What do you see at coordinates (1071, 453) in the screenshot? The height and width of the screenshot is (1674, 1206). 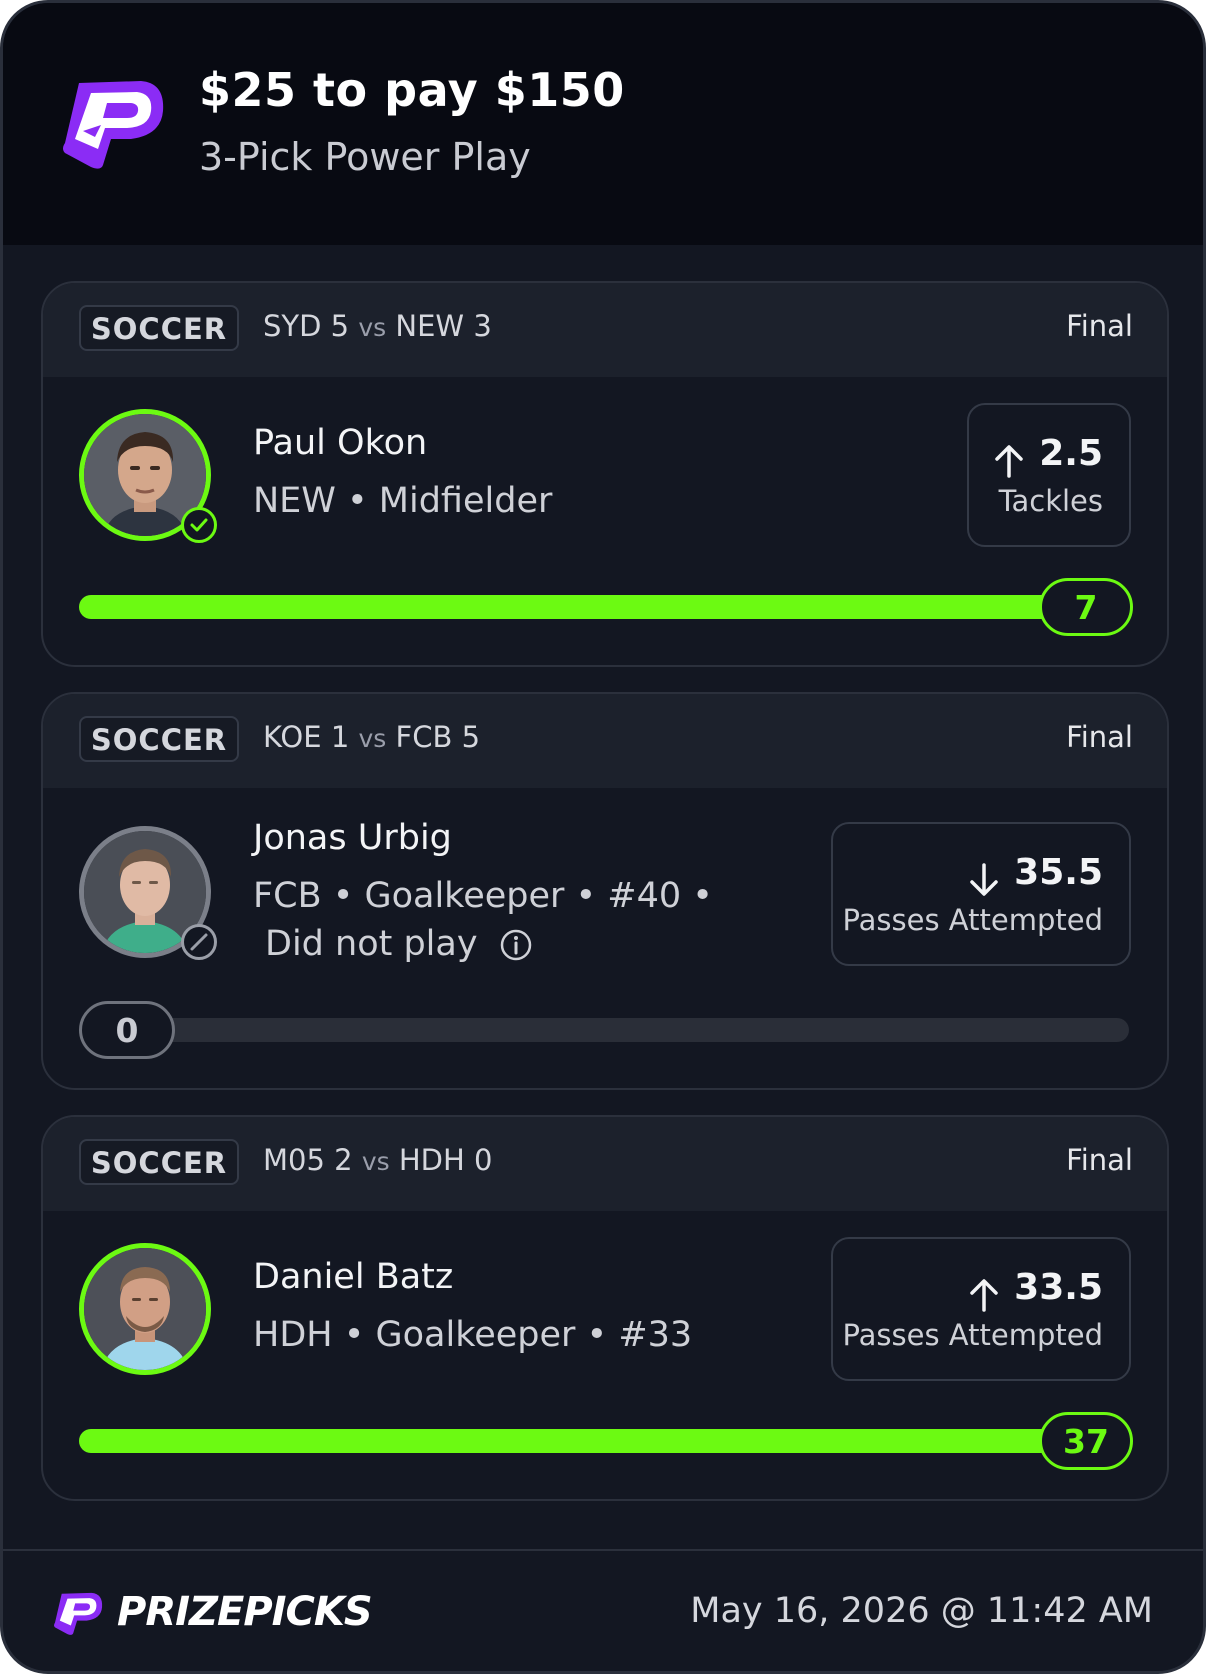 I see `projection-line: 2.5` at bounding box center [1071, 453].